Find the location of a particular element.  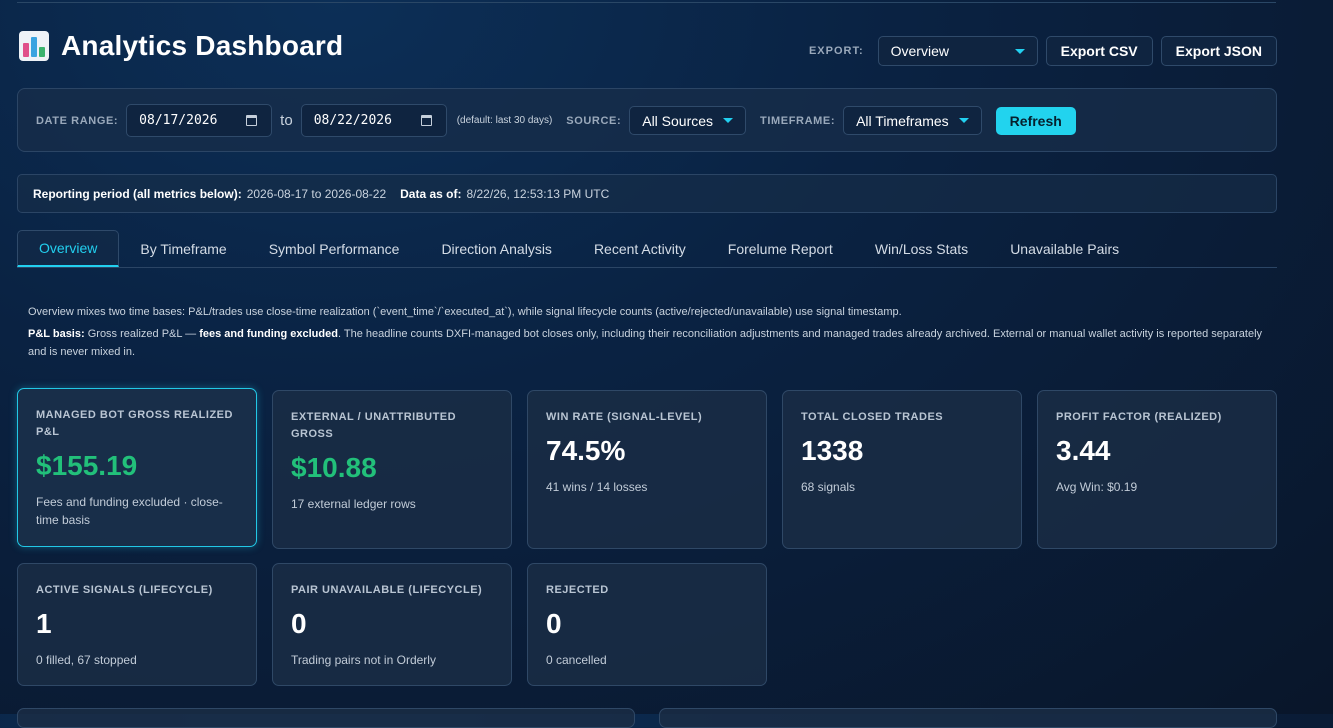

source-select: All Sources is located at coordinates (688, 120).